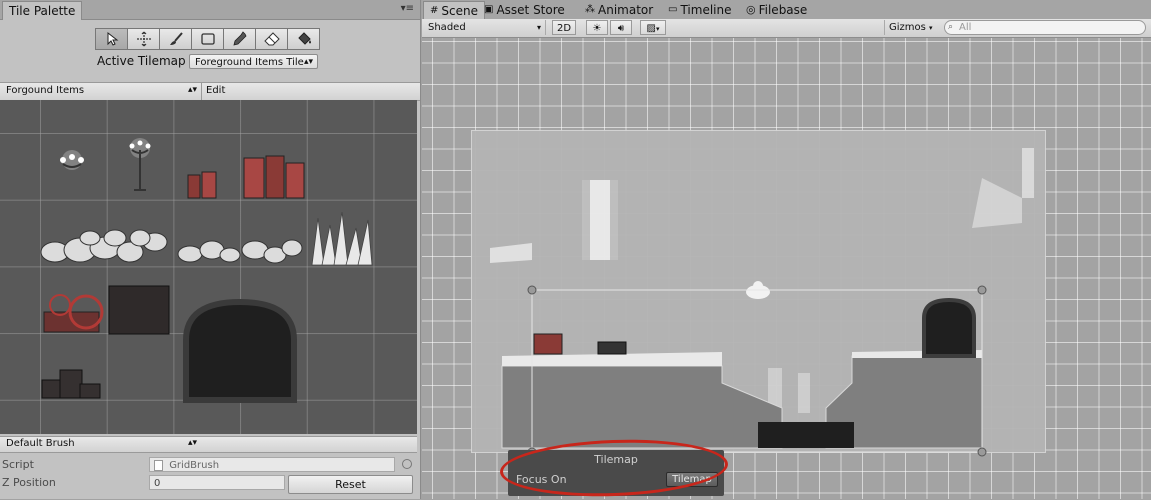 The width and height of the screenshot is (1151, 500). What do you see at coordinates (580, 344) in the screenshot?
I see `chest-prop` at bounding box center [580, 344].